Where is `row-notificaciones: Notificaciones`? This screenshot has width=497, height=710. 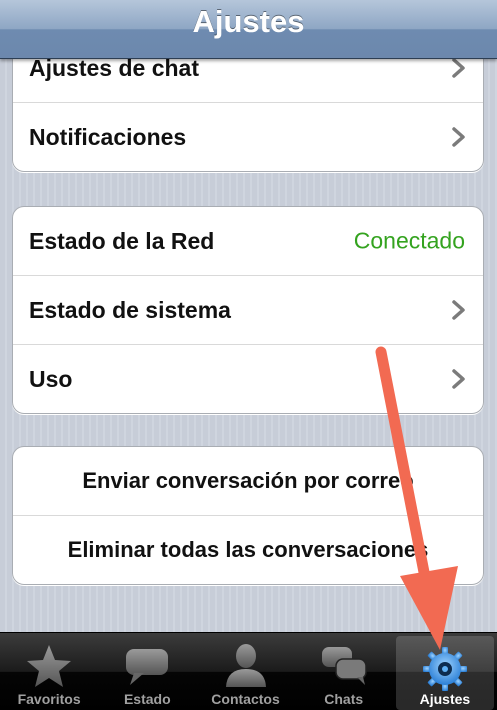
row-notificaciones: Notificaciones is located at coordinates (248, 137).